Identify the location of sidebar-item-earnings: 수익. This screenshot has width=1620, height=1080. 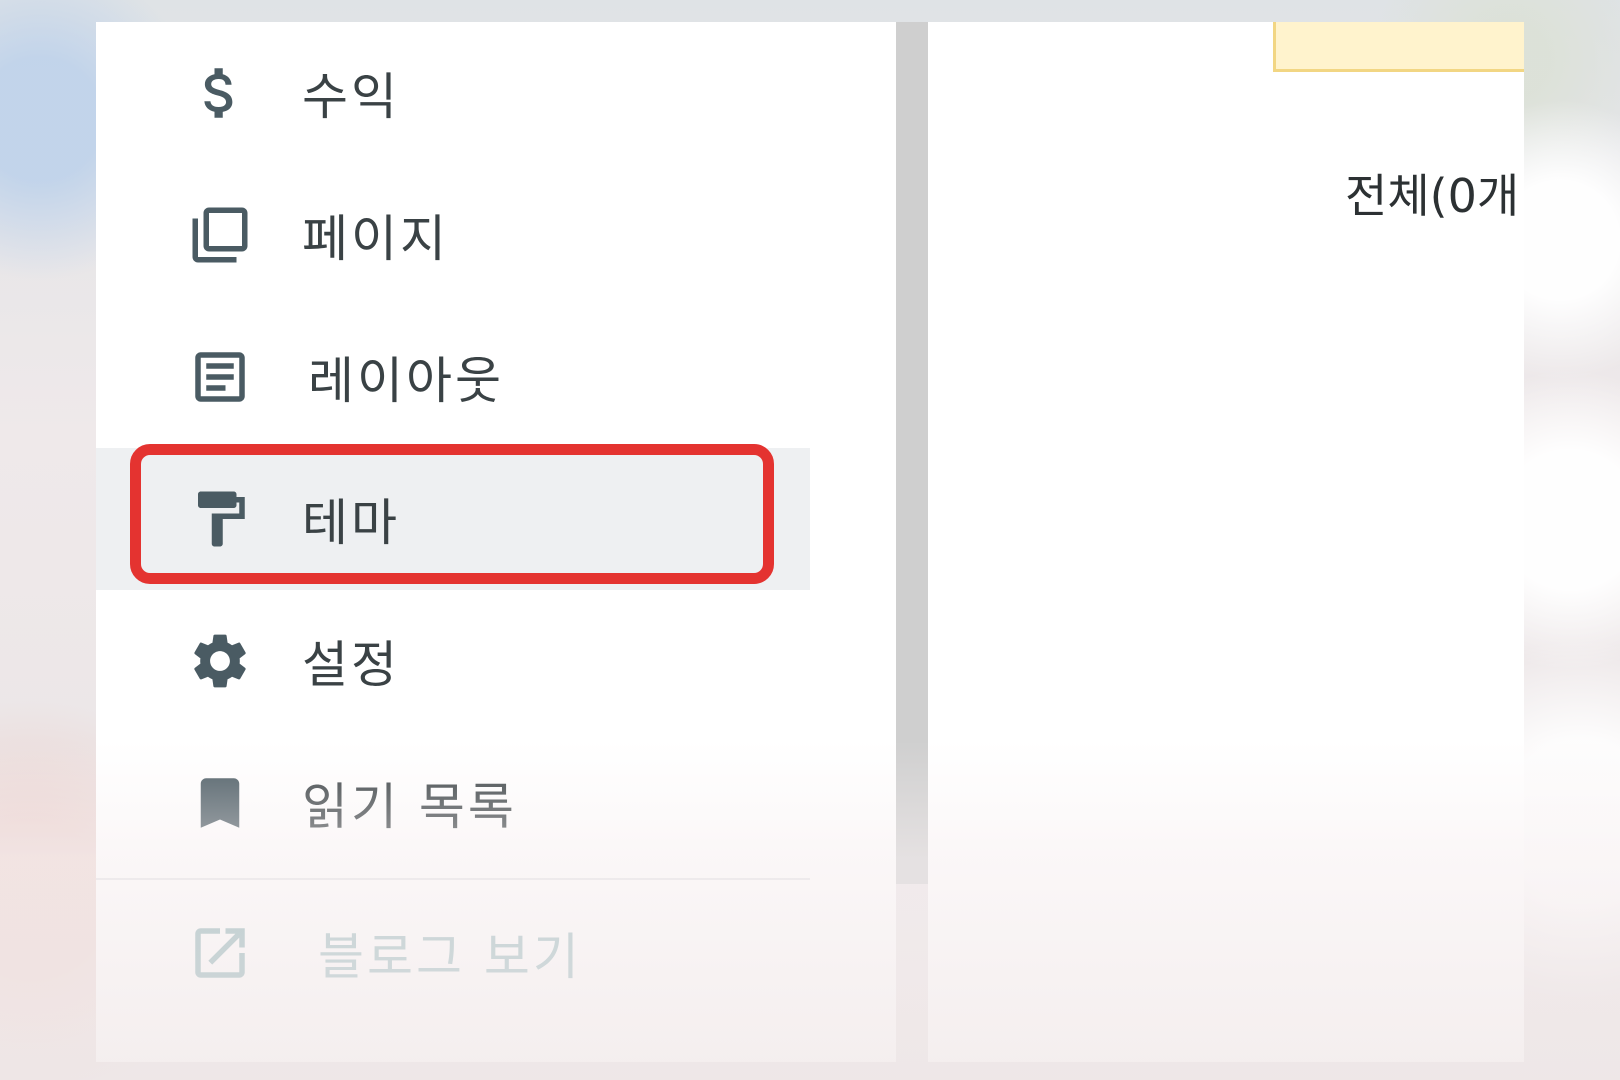
(453, 93).